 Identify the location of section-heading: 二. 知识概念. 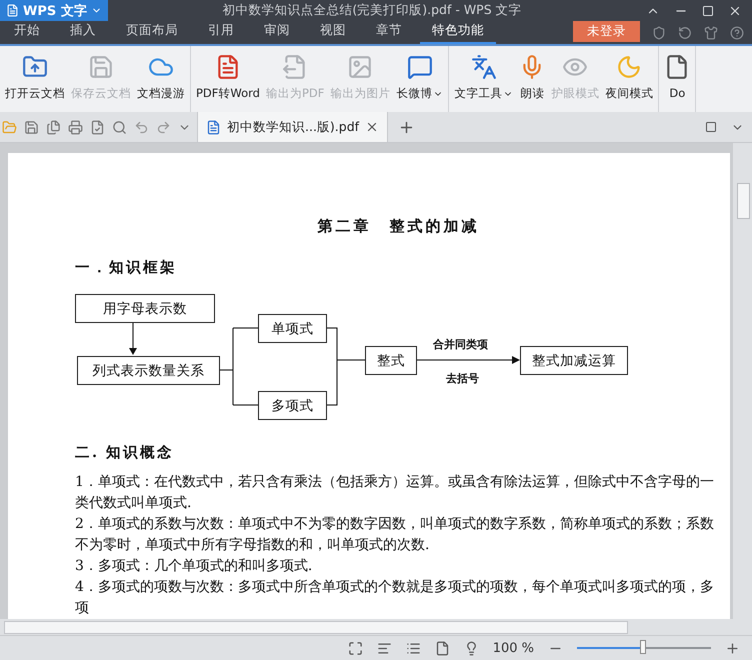
(125, 452).